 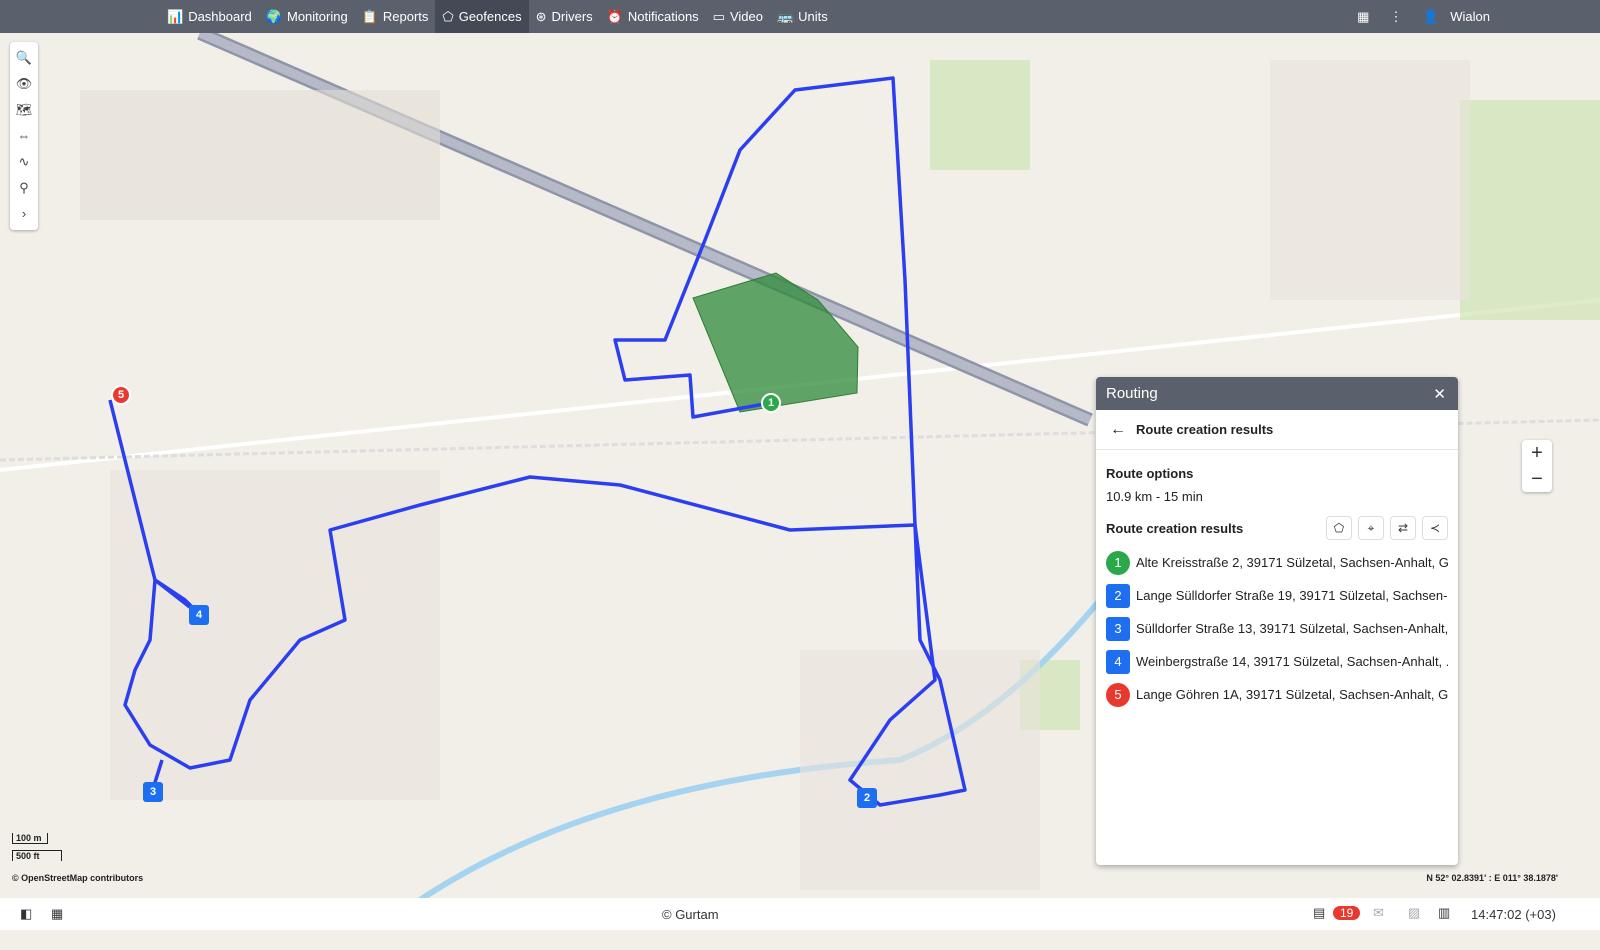 What do you see at coordinates (1175, 528) in the screenshot?
I see `results-label: Route creation results` at bounding box center [1175, 528].